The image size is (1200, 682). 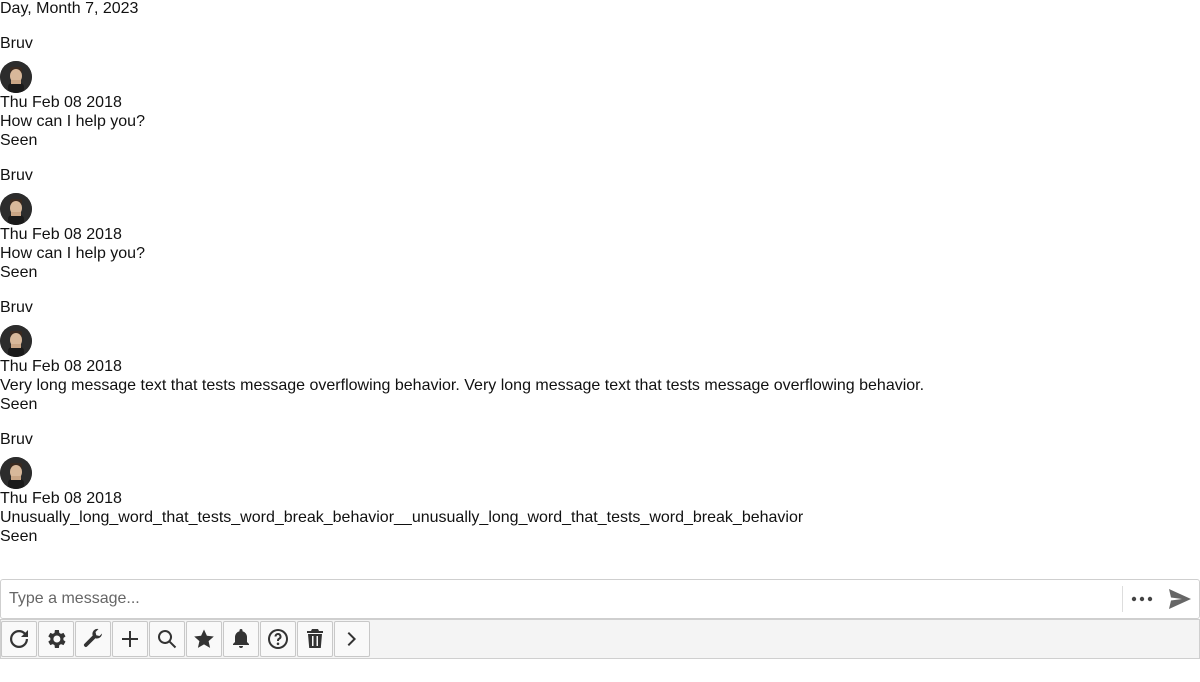 What do you see at coordinates (561, 599) in the screenshot?
I see `message-input` at bounding box center [561, 599].